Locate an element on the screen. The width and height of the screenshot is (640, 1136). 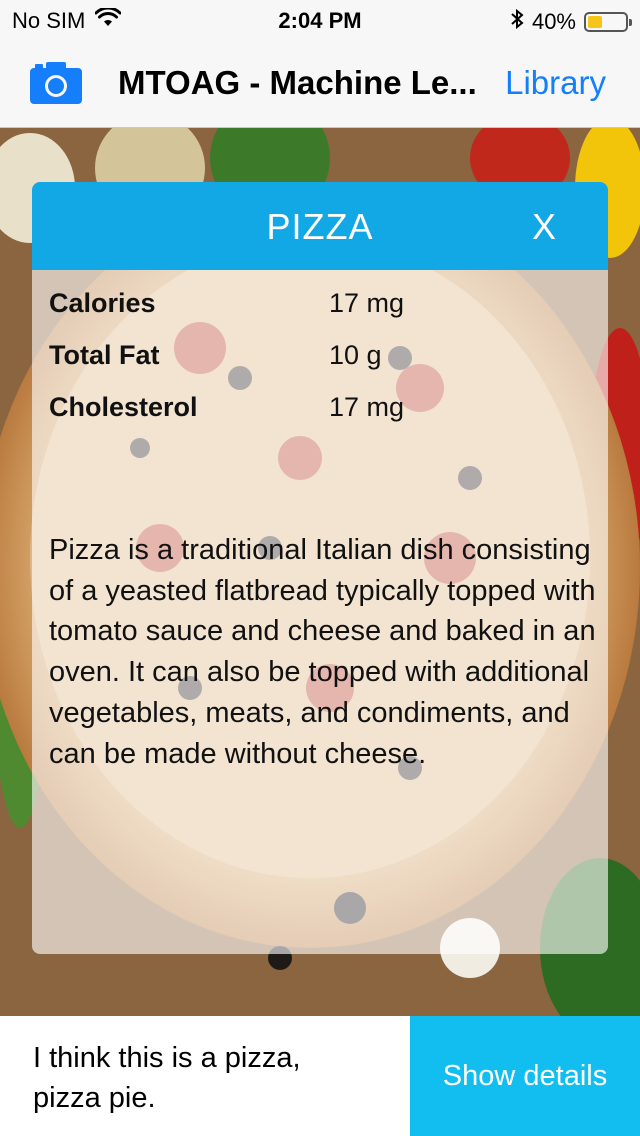
nutrition-row: Cholesterol 17 mg is located at coordinates (309, 414).